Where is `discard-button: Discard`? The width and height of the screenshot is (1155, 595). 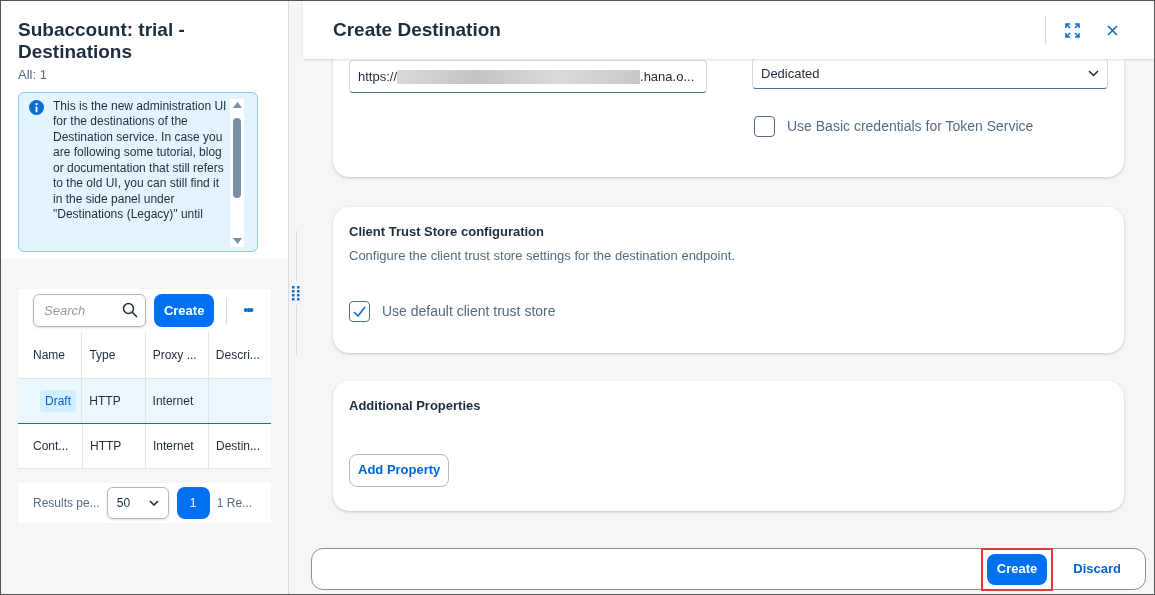
discard-button: Discard is located at coordinates (1097, 569).